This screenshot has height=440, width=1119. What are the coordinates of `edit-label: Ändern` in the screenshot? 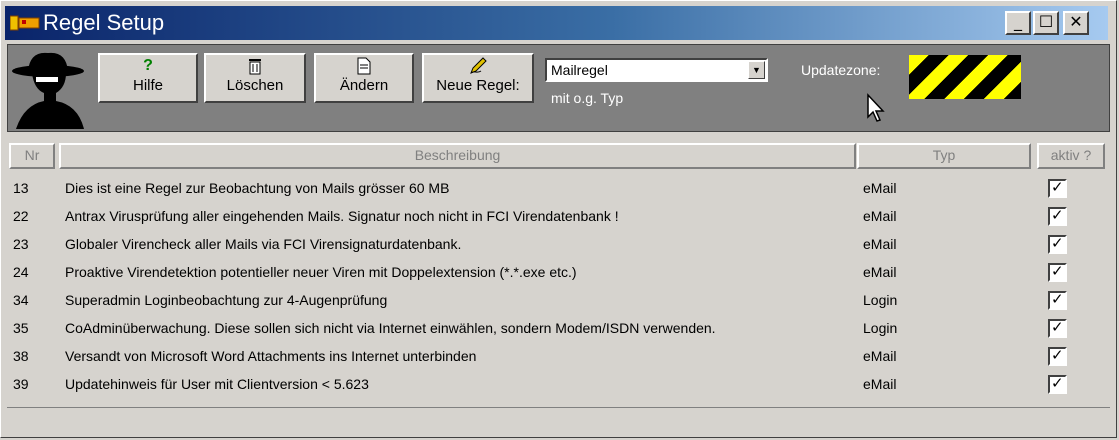 It's located at (364, 85).